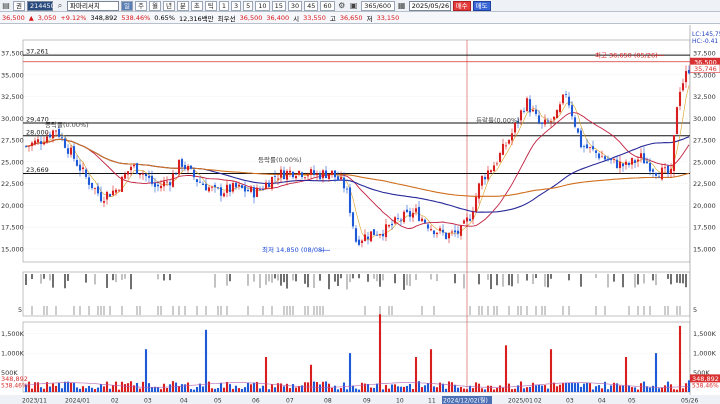 The width and height of the screenshot is (720, 404). What do you see at coordinates (182, 5) in the screenshot?
I see `interval-minute: 분` at bounding box center [182, 5].